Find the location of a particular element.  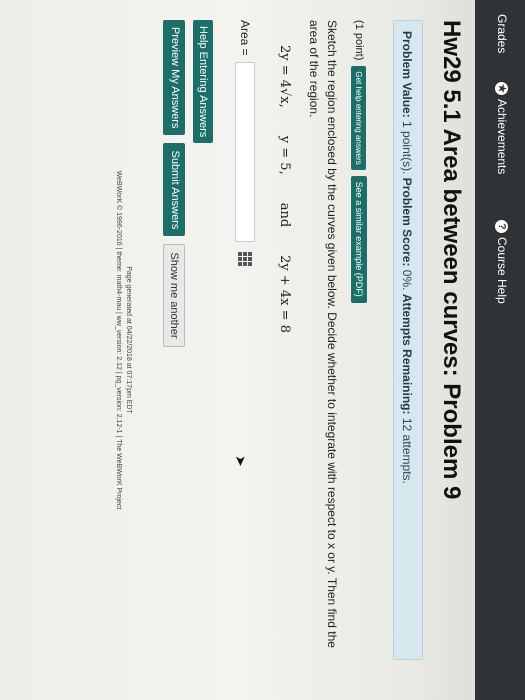

nav-achievements: ★ Achievements is located at coordinates (502, 128).